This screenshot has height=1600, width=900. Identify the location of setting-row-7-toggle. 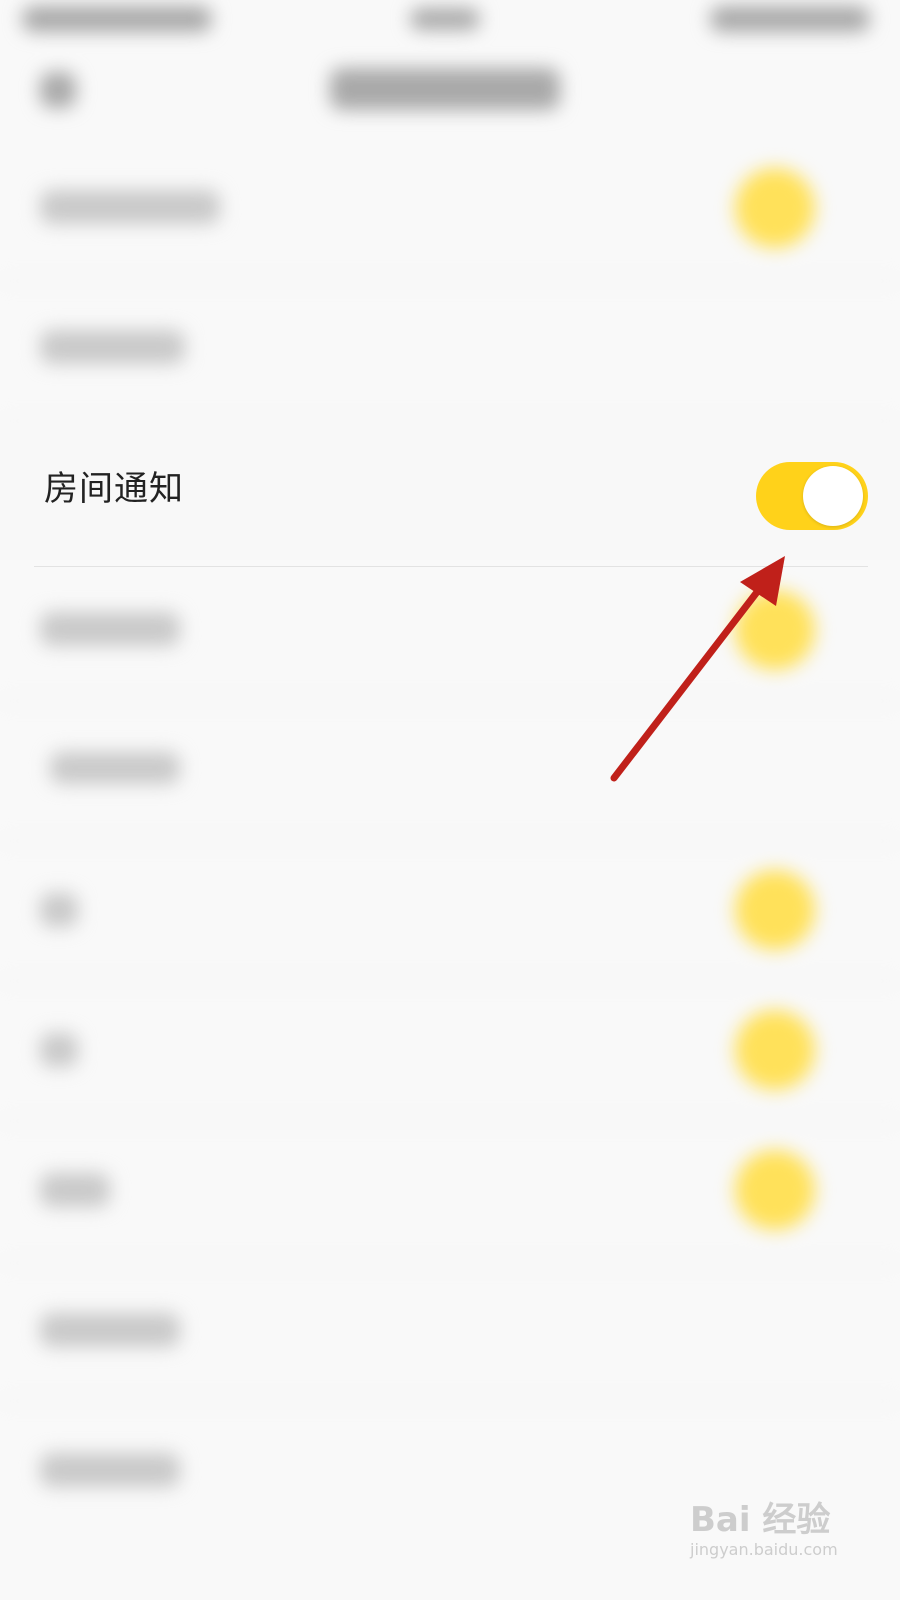
(775, 1050).